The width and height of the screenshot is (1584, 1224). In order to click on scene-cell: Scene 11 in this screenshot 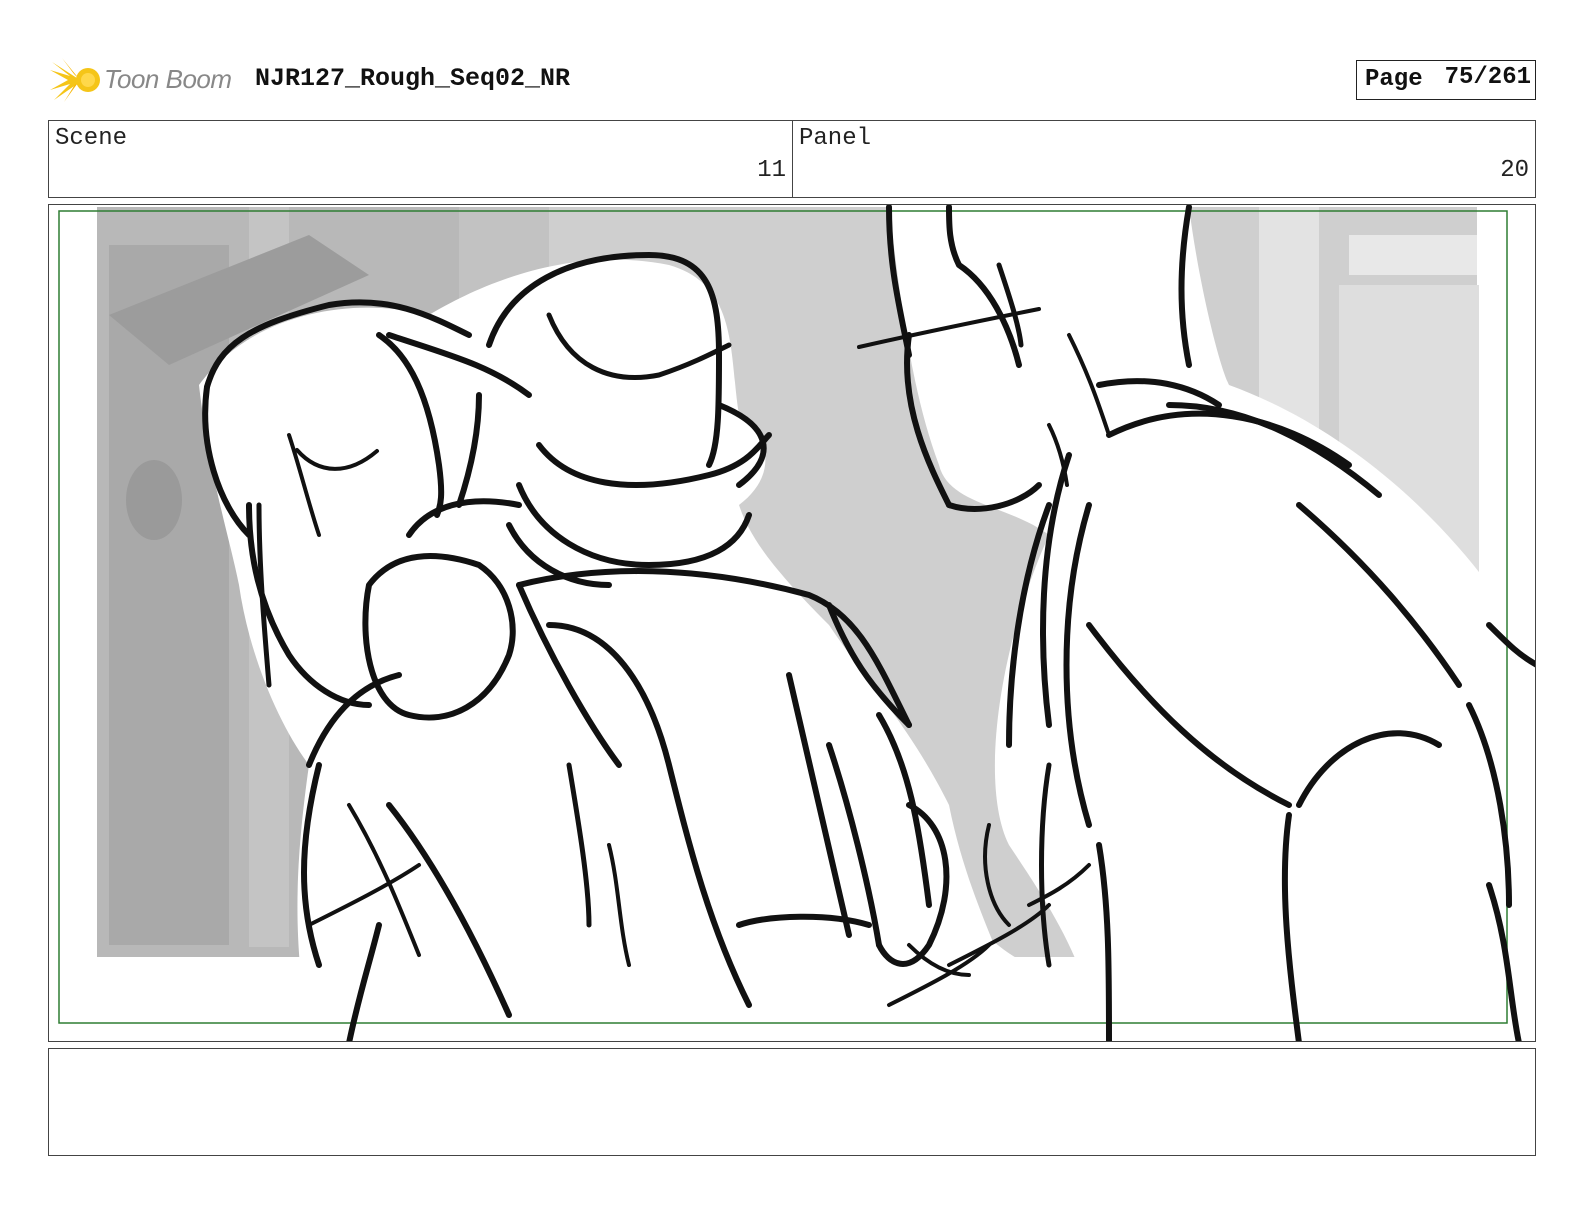, I will do `click(421, 159)`.